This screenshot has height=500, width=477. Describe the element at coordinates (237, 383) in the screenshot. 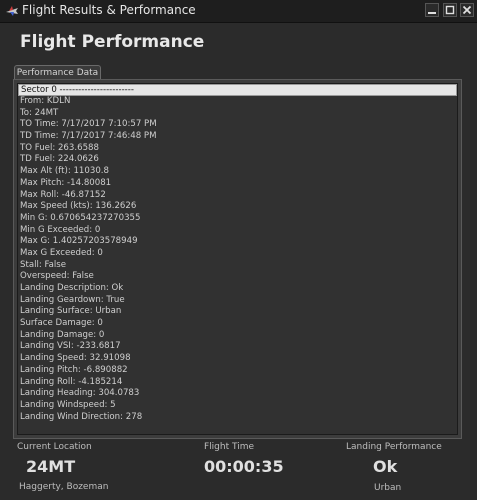

I see `list-item: Landing Roll: -4.185214` at that location.